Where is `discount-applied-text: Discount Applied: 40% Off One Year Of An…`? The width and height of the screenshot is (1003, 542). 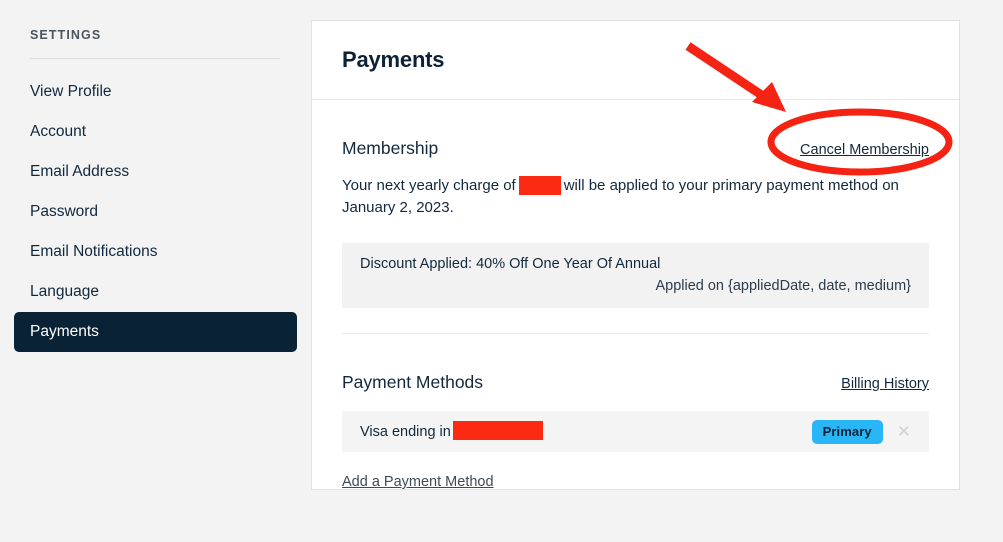 discount-applied-text: Discount Applied: 40% Off One Year Of An… is located at coordinates (510, 264).